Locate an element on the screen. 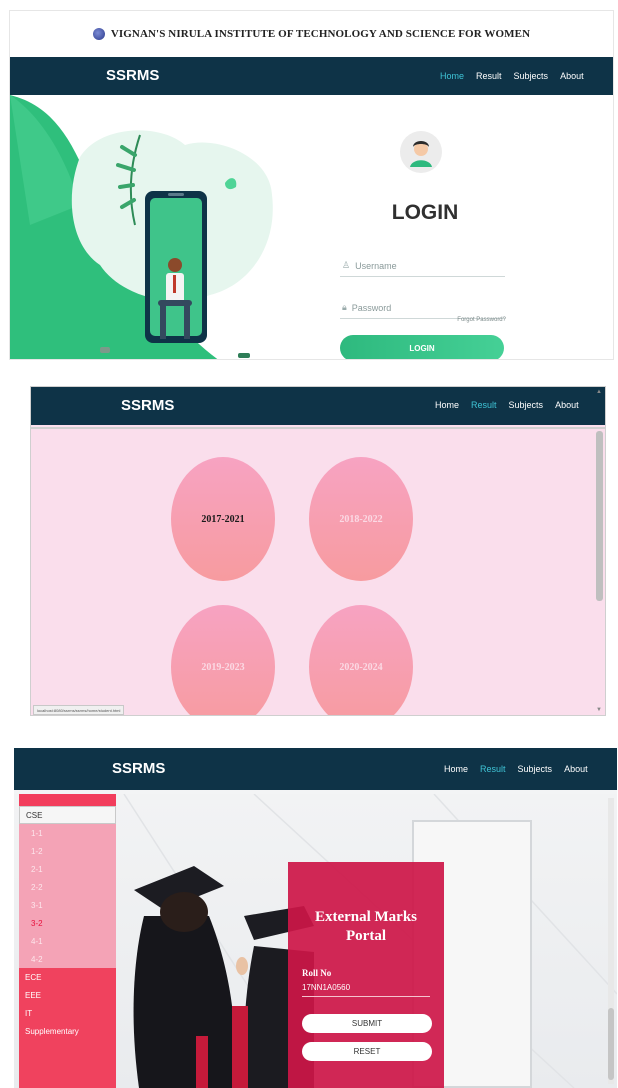 The image size is (618, 1088). scroll-up-icon: ▲ is located at coordinates (599, 392).